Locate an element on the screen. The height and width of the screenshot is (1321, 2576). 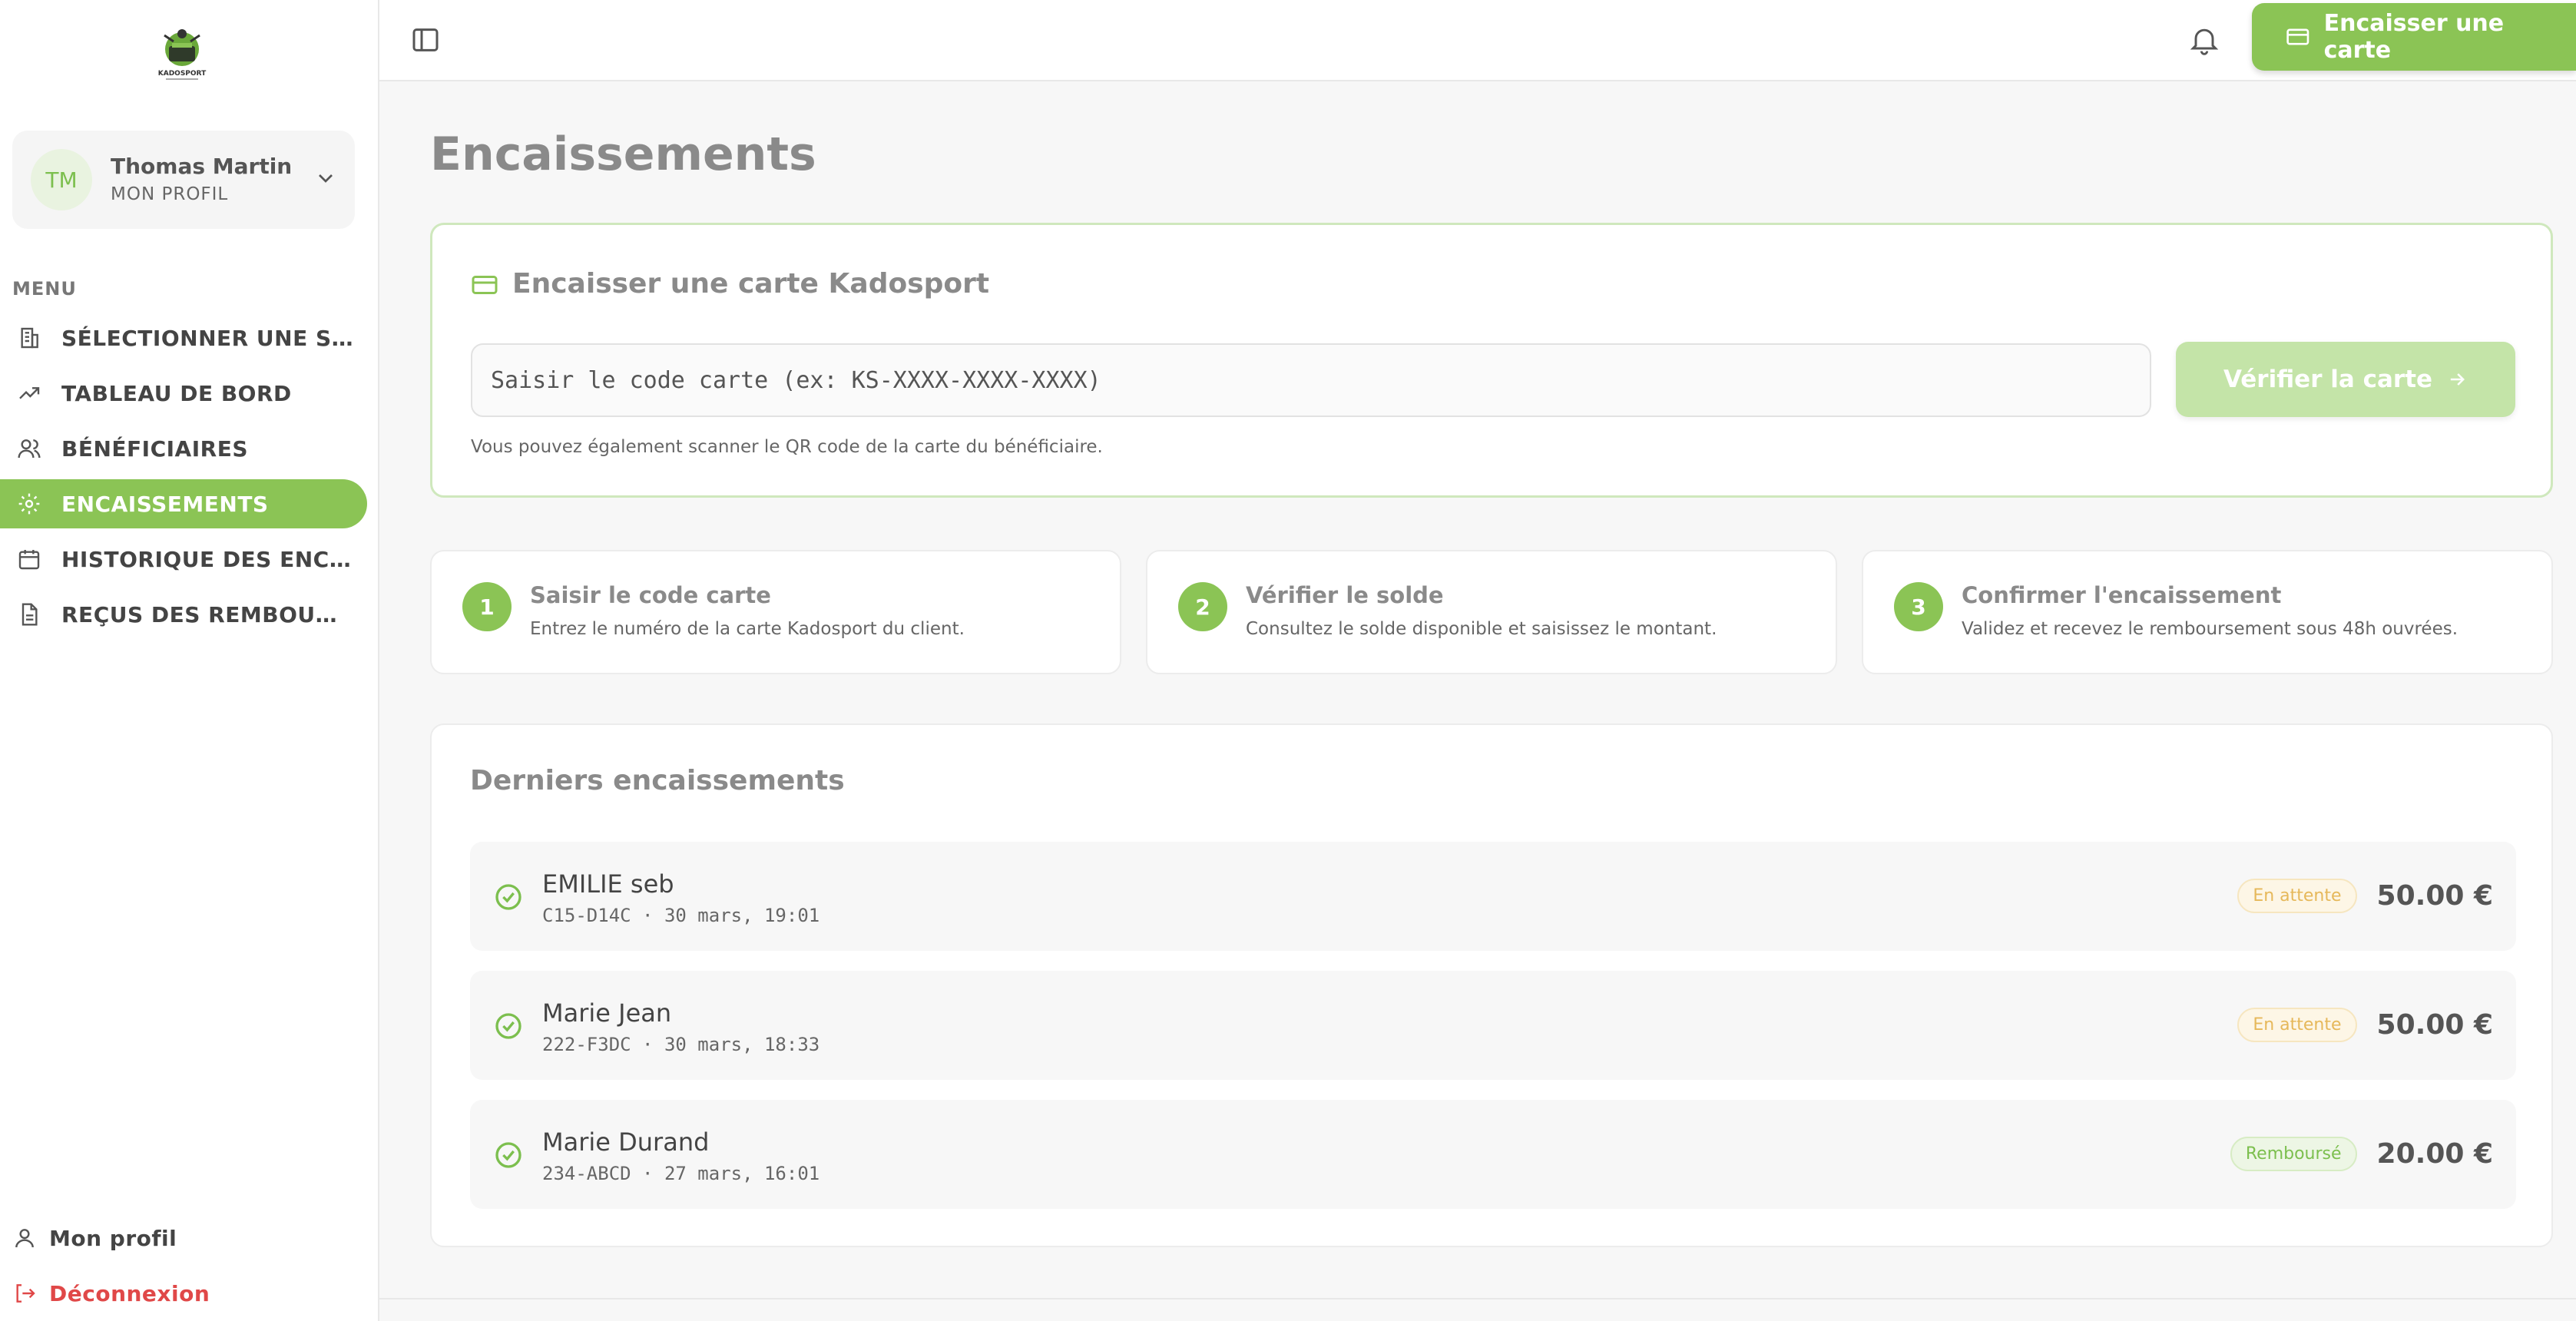
page-title: Encaissements is located at coordinates (623, 154).